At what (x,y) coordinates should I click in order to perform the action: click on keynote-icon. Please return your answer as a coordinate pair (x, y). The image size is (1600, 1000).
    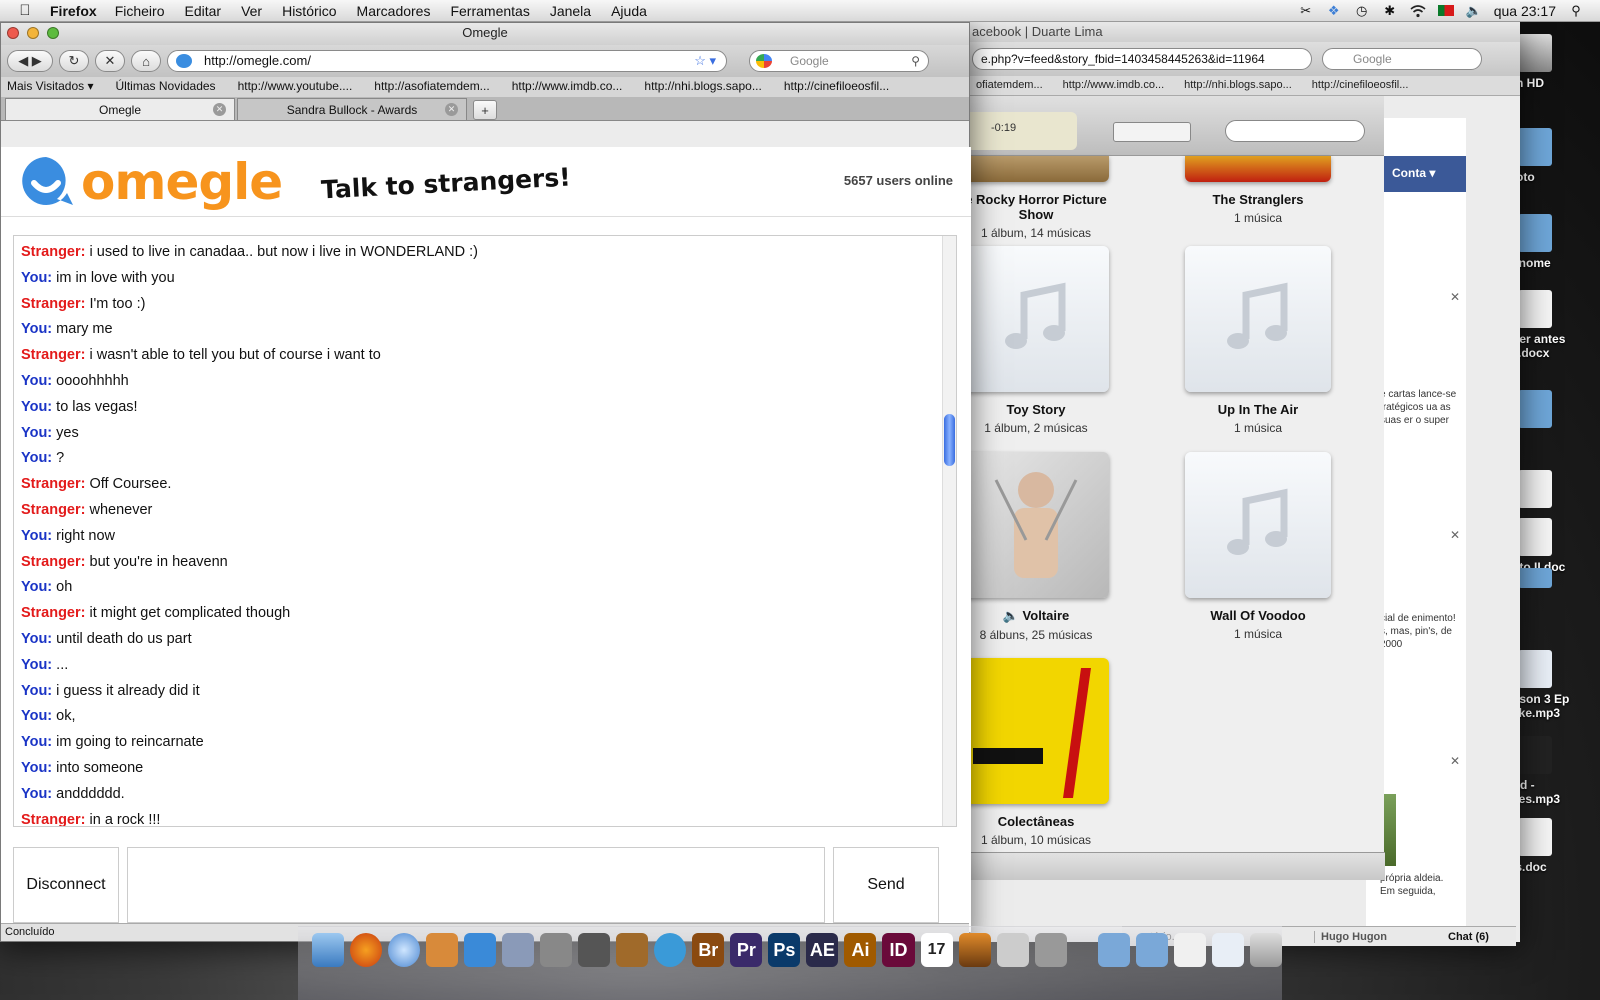
    Looking at the image, I should click on (442, 950).